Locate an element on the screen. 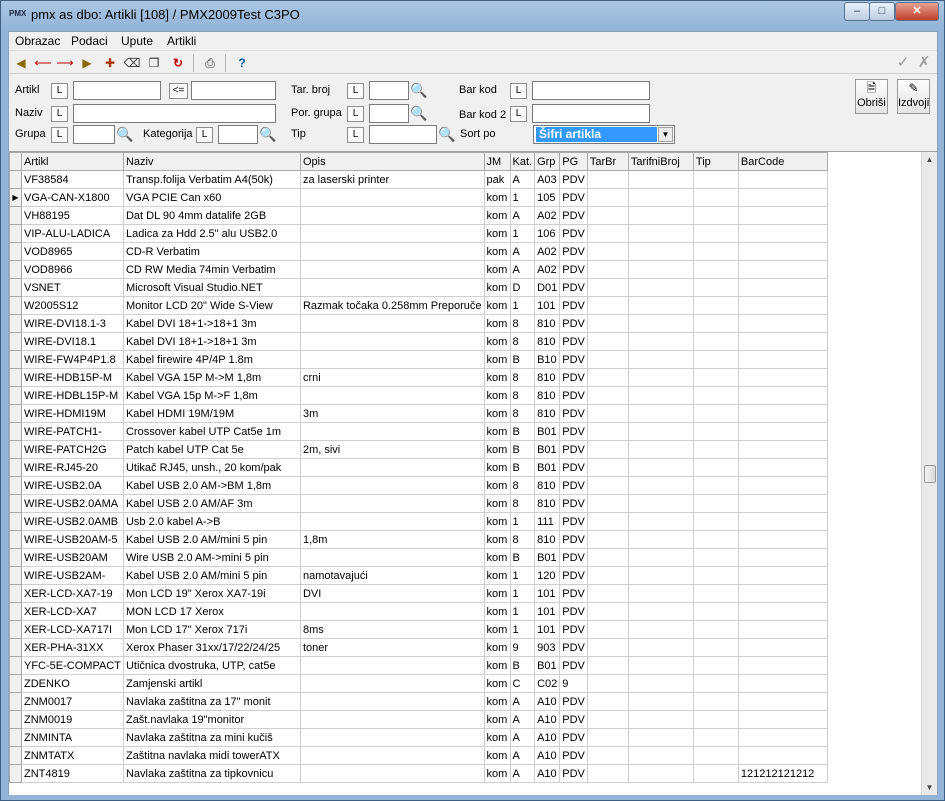  table-cell: ZDENKO is located at coordinates (72, 683).